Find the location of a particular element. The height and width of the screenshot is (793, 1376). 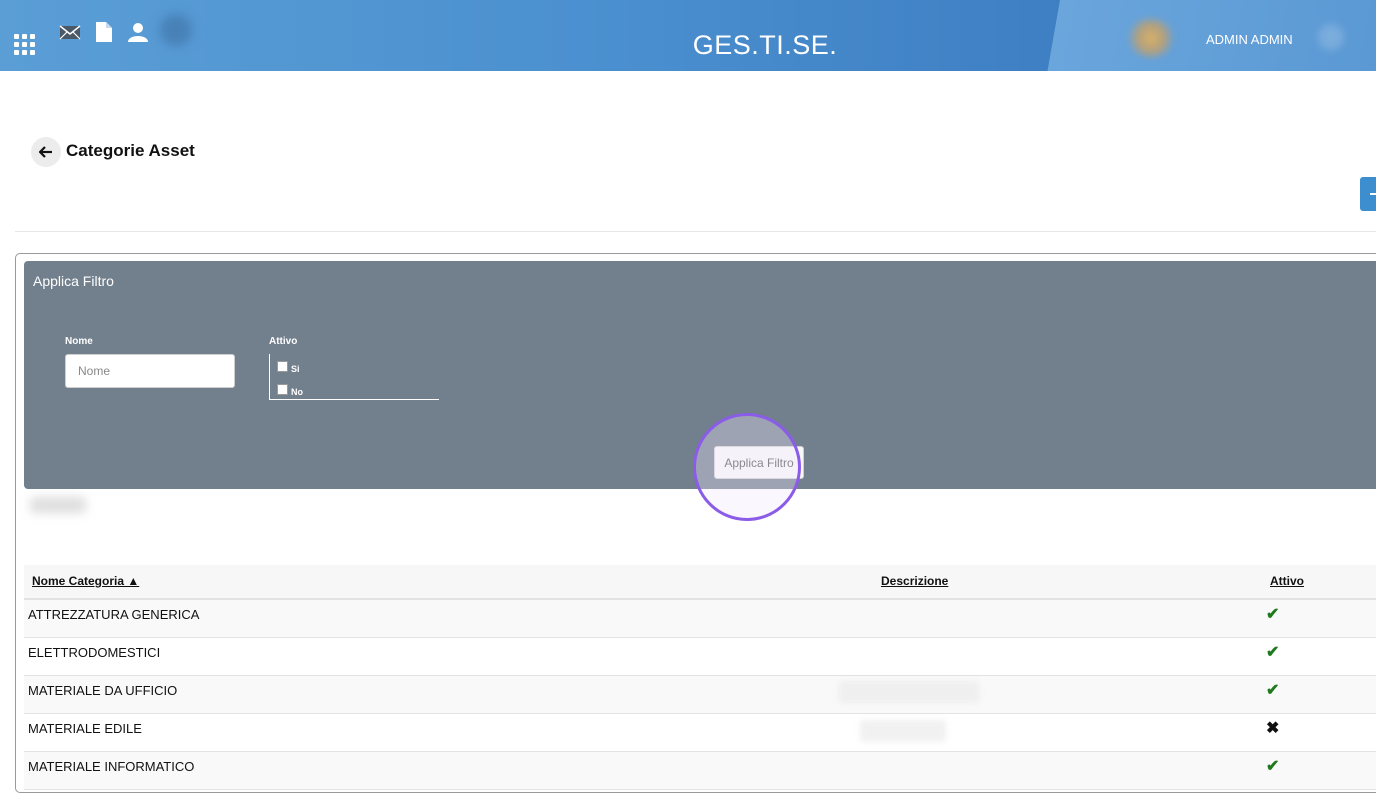

column-attivo: Attivo is located at coordinates (1287, 581).